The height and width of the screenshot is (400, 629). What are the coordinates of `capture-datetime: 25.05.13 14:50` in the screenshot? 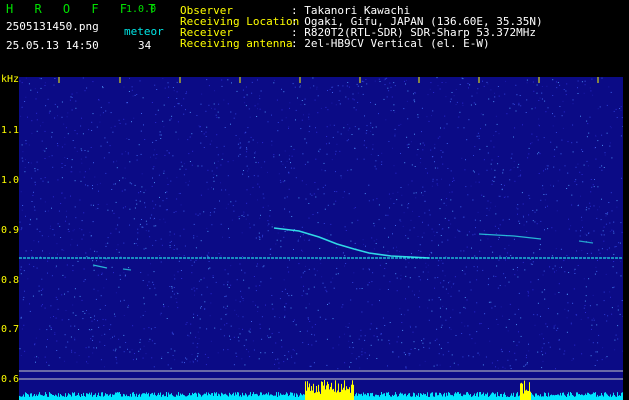 It's located at (52, 45).